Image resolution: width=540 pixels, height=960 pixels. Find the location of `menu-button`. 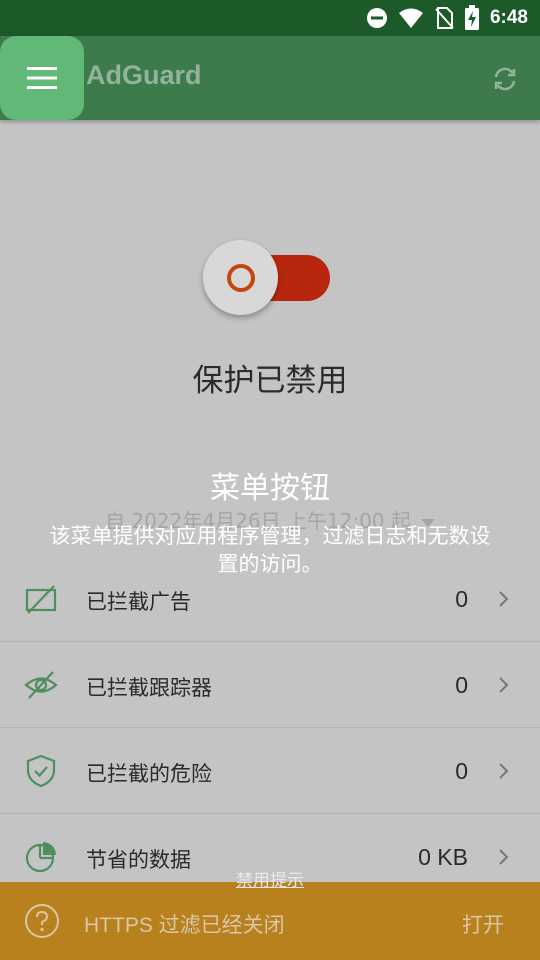

menu-button is located at coordinates (42, 78).